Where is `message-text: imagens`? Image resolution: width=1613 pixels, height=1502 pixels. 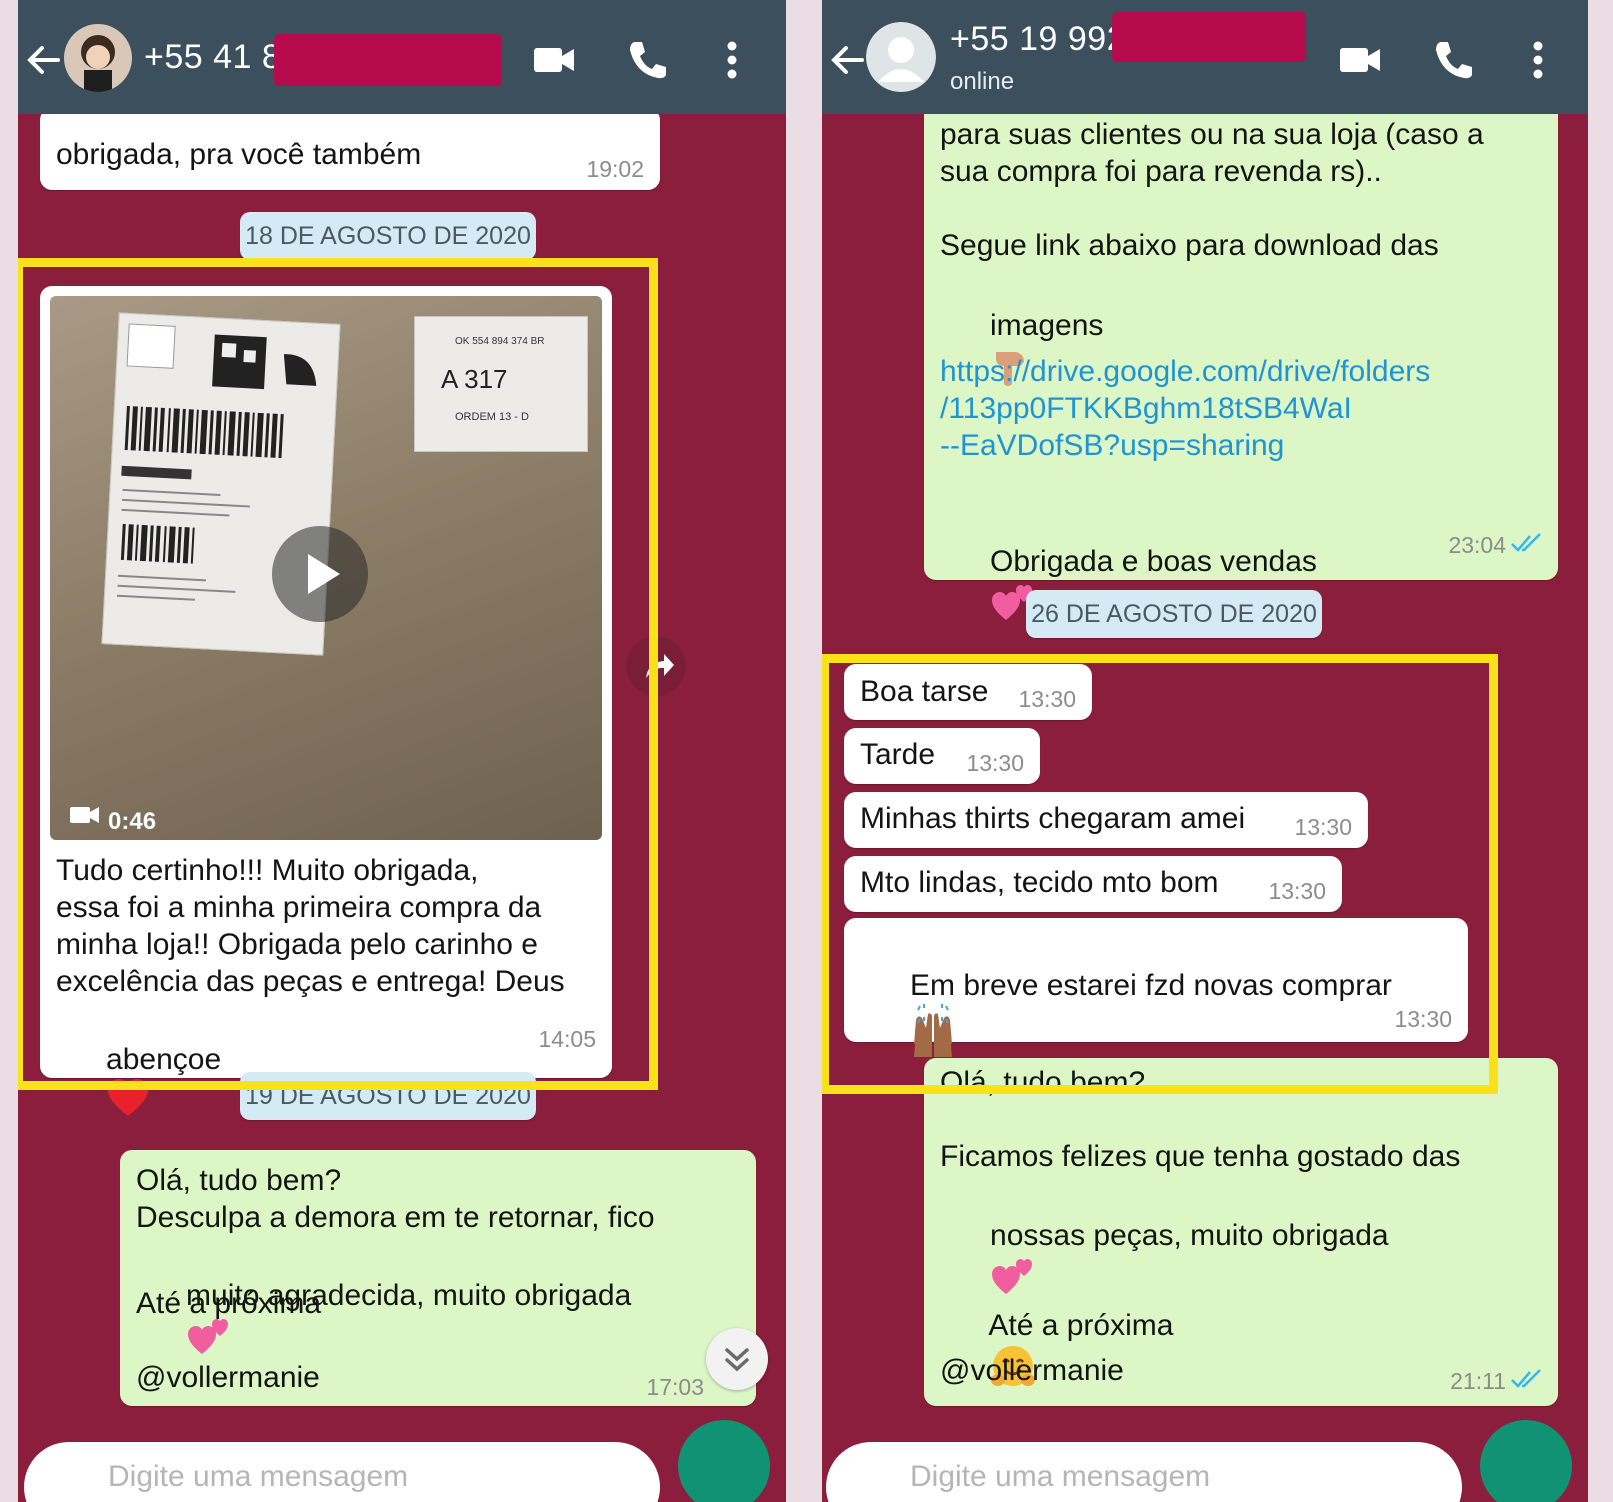 message-text: imagens is located at coordinates (1047, 325).